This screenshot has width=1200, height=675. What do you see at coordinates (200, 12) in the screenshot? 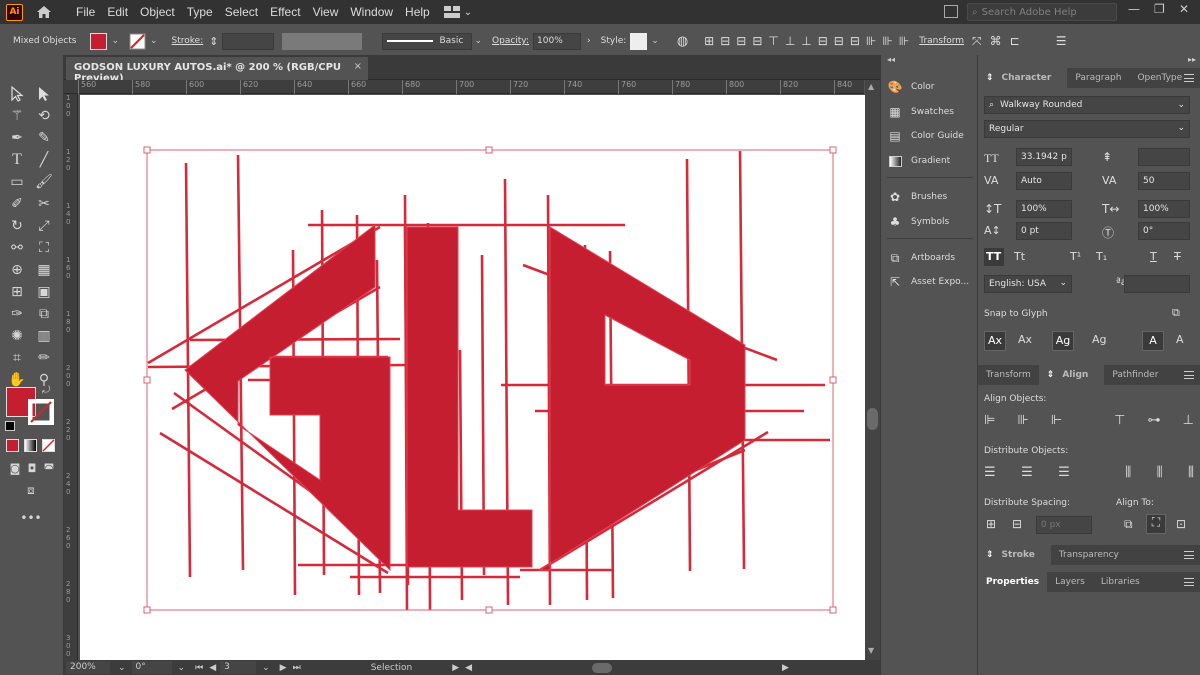
I see `menu-type: Type` at bounding box center [200, 12].